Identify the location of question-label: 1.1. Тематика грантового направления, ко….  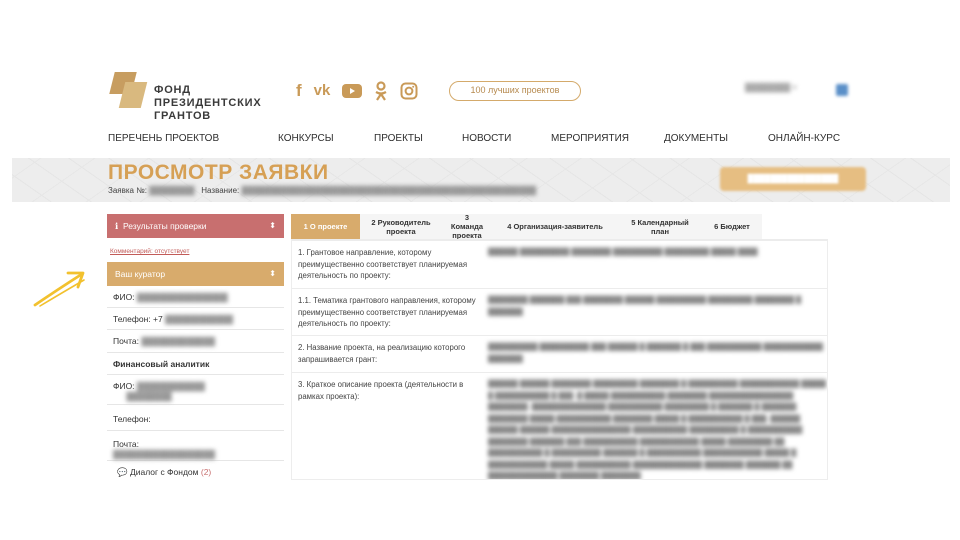
(387, 312).